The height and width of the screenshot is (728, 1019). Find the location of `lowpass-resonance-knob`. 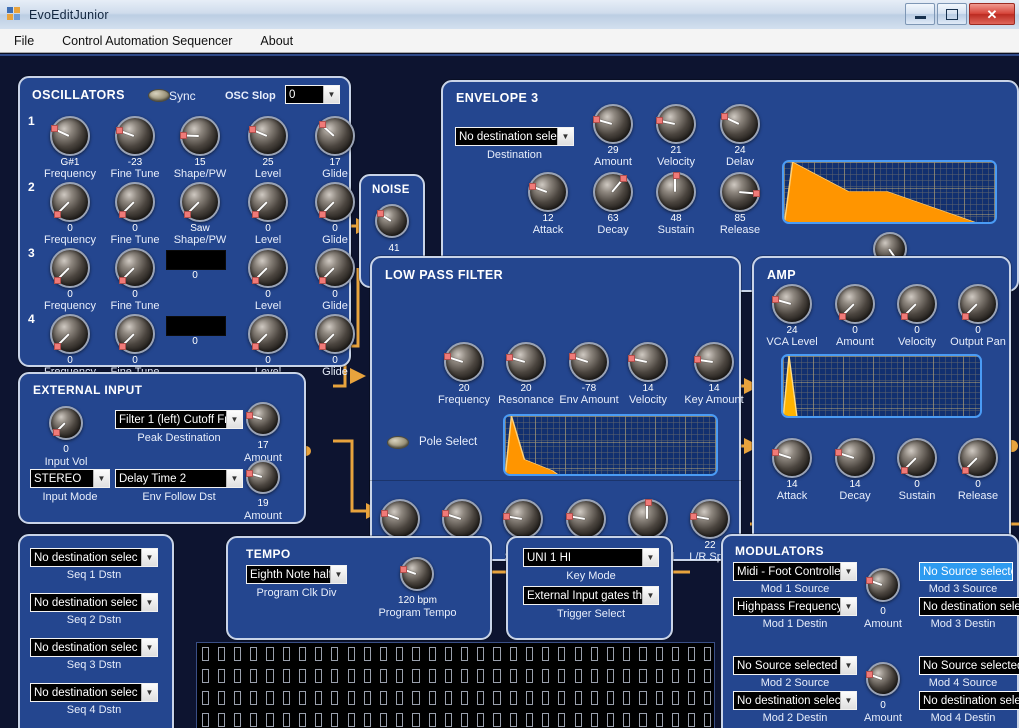

lowpass-resonance-knob is located at coordinates (526, 362).